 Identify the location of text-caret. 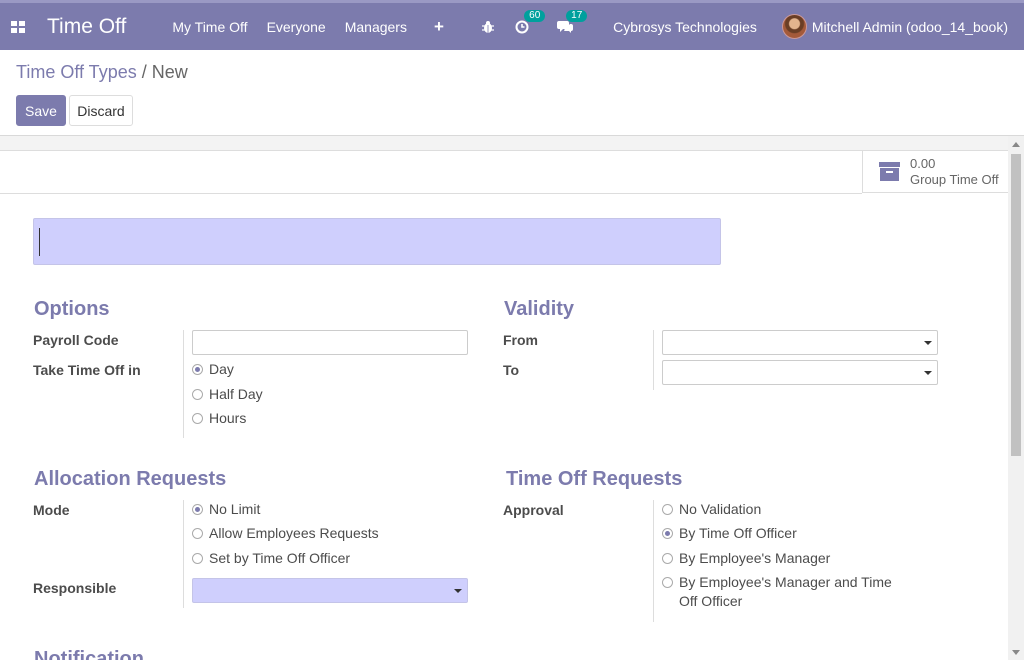
(39, 242).